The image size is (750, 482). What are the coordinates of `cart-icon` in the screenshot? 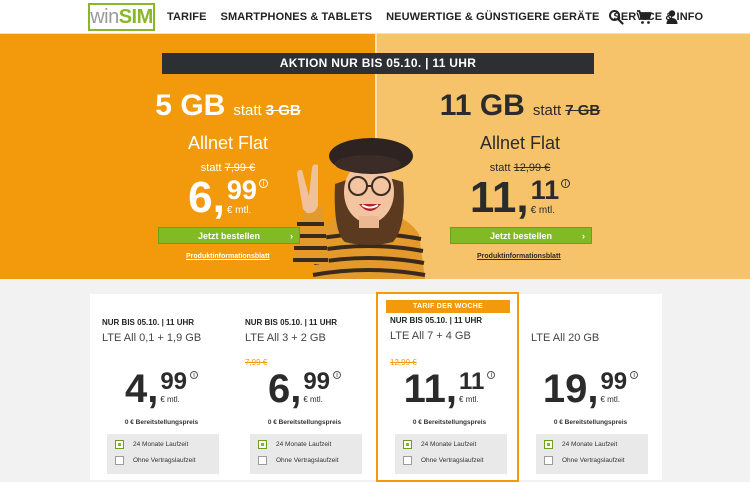 It's located at (644, 17).